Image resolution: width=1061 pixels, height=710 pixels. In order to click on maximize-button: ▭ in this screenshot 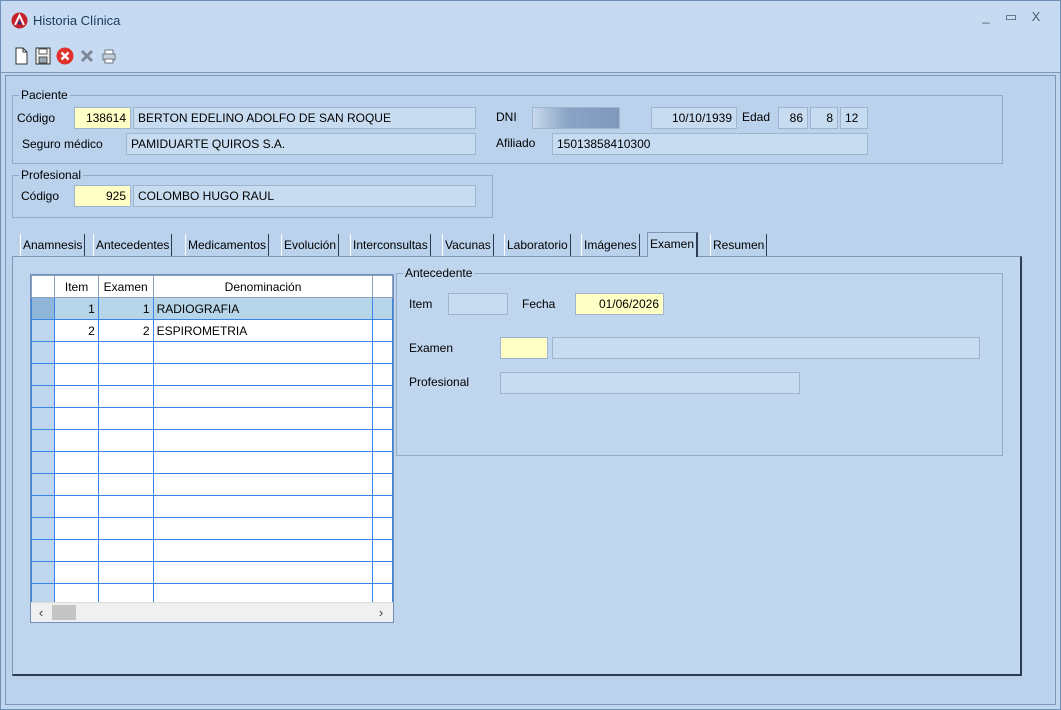, I will do `click(1011, 17)`.